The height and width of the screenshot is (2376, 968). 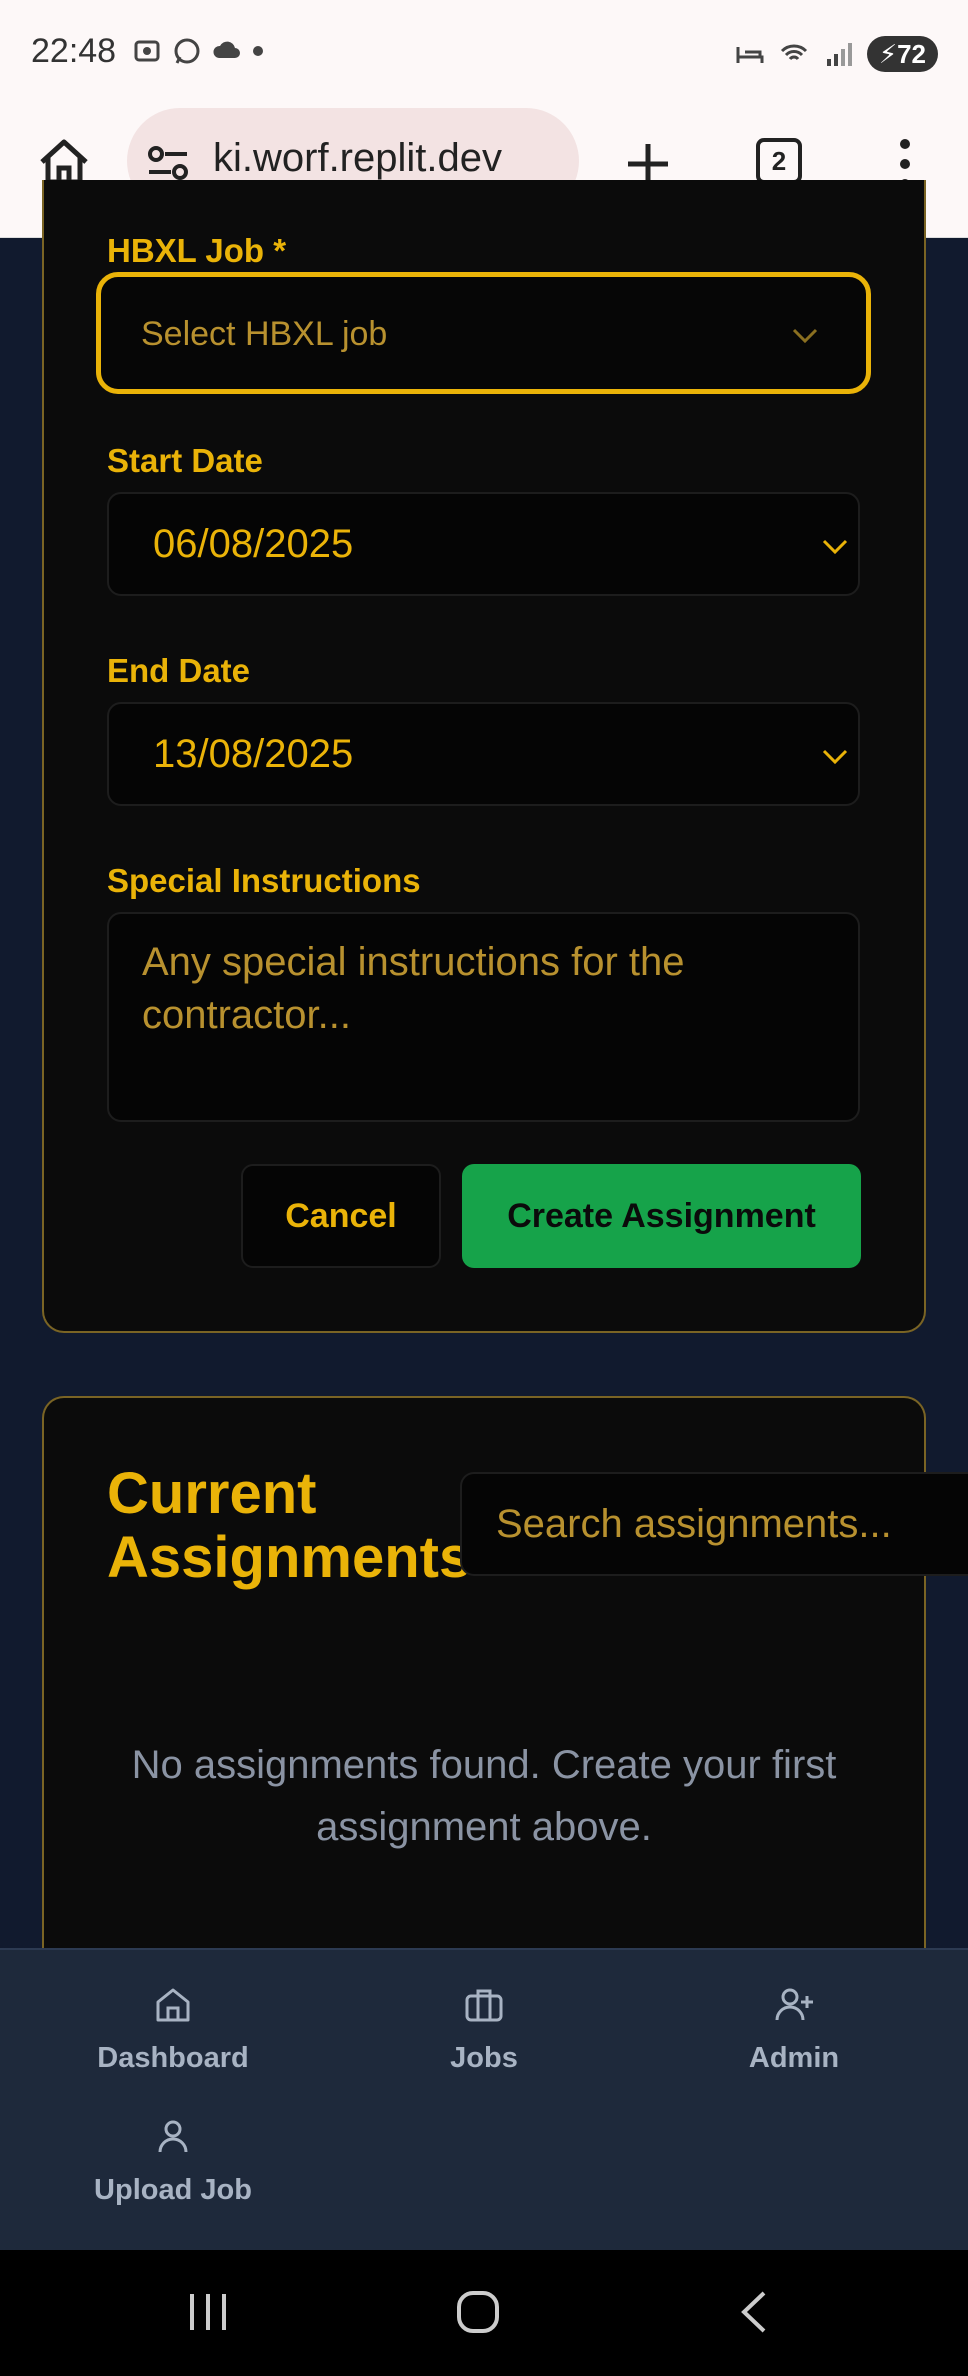 What do you see at coordinates (793, 52) in the screenshot?
I see `wifi-icon` at bounding box center [793, 52].